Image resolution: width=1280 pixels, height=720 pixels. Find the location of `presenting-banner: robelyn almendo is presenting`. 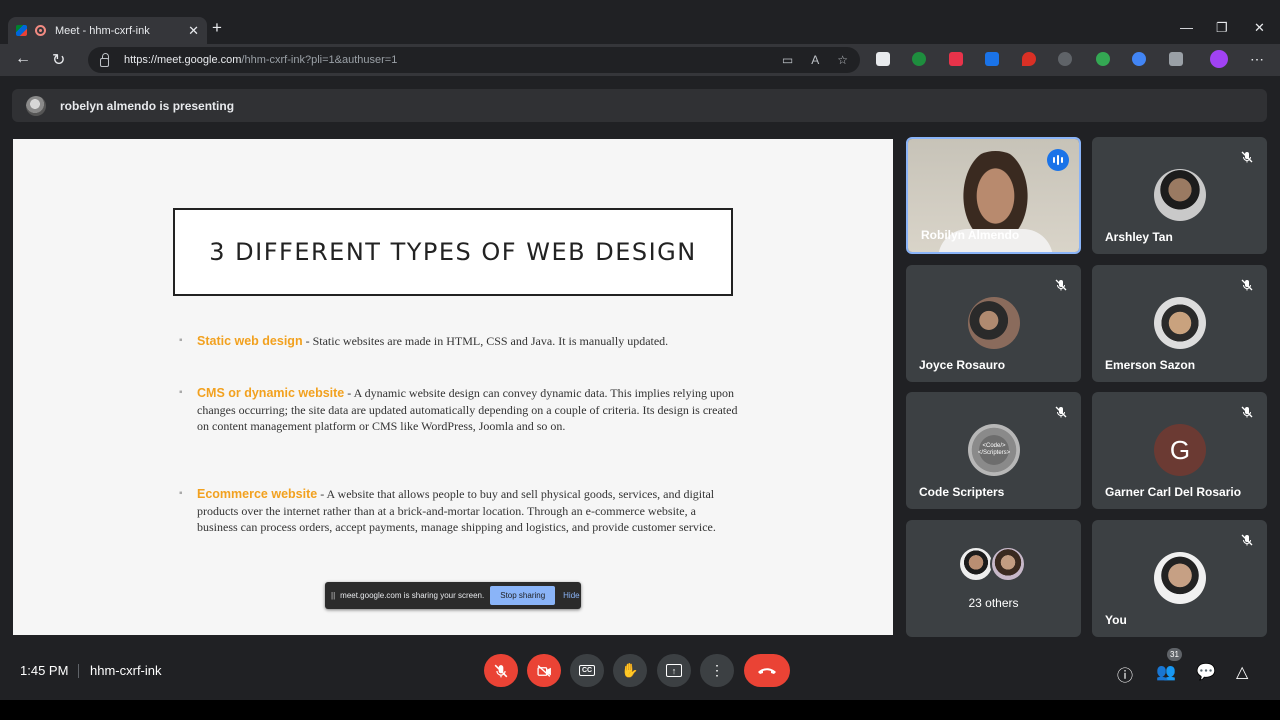

presenting-banner: robelyn almendo is presenting is located at coordinates (639, 105).